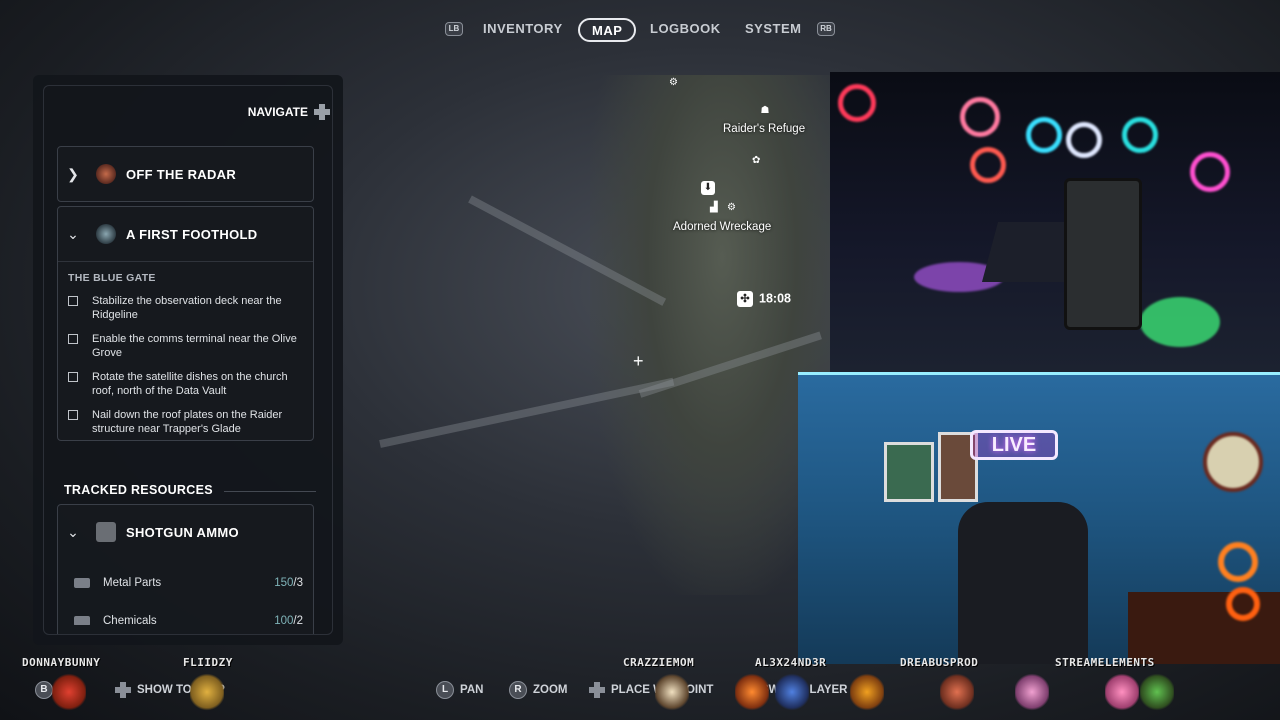  What do you see at coordinates (82, 583) in the screenshot?
I see `metal-parts-icon` at bounding box center [82, 583].